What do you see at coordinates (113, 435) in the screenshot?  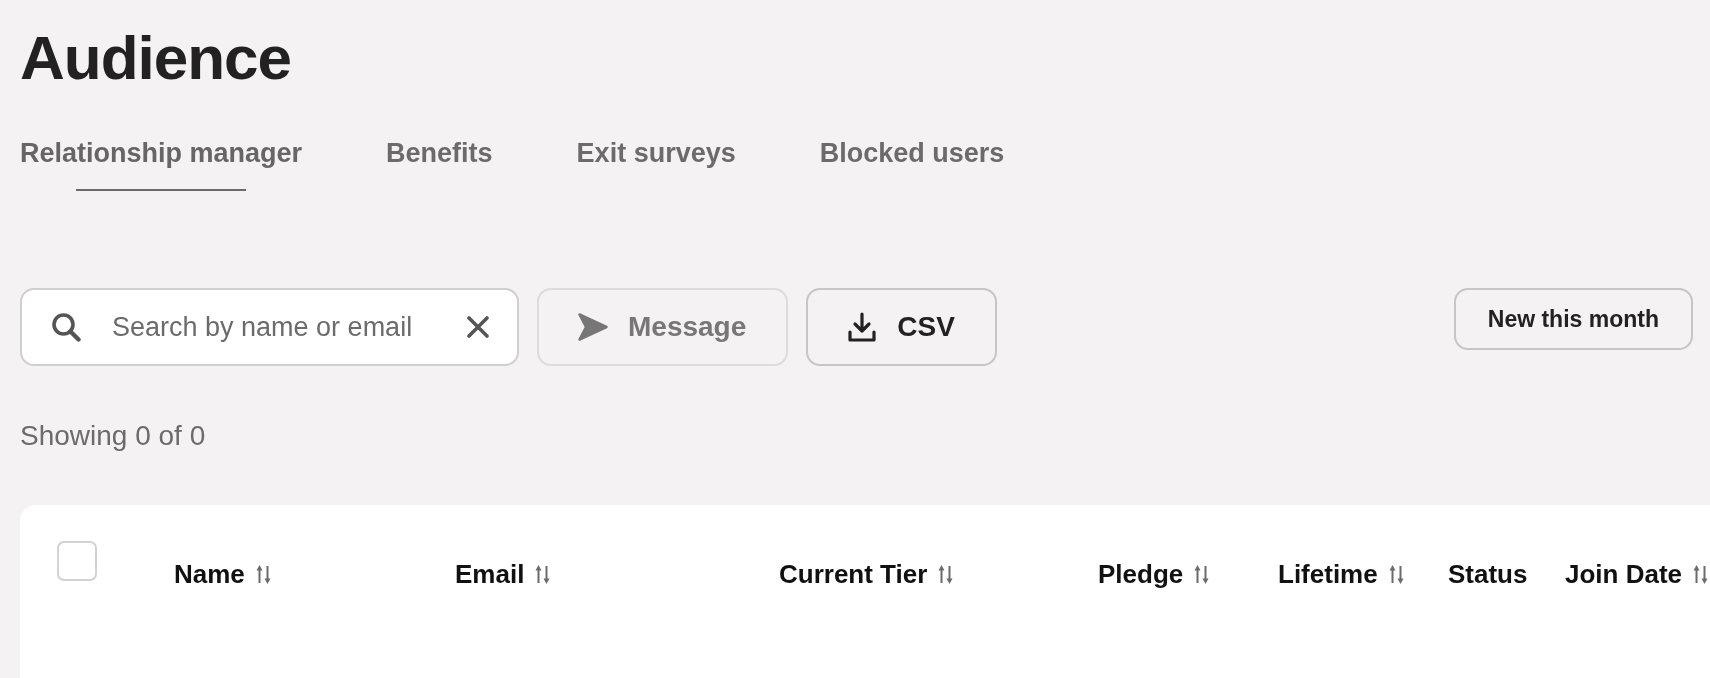 I see `results-count: Showing 0 of 0` at bounding box center [113, 435].